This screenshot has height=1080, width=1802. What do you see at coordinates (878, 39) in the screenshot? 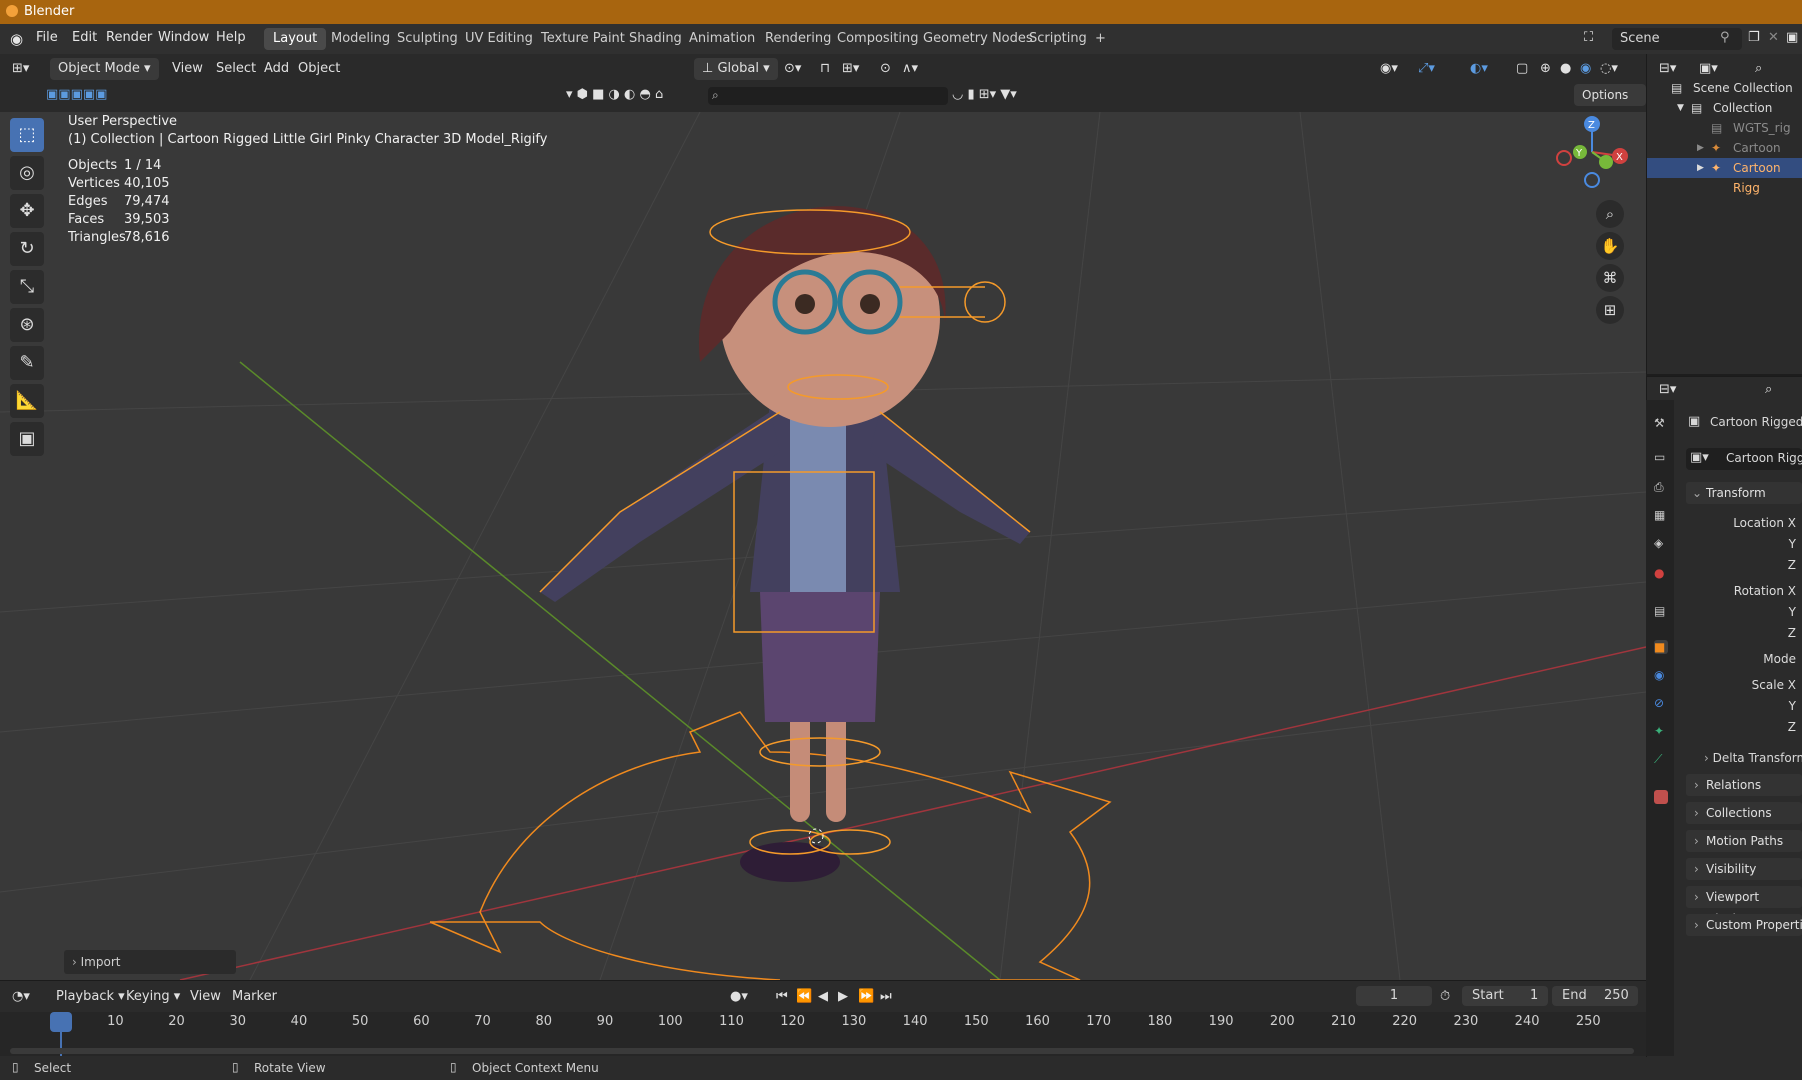
I see `tab-compositing: Compositing` at bounding box center [878, 39].